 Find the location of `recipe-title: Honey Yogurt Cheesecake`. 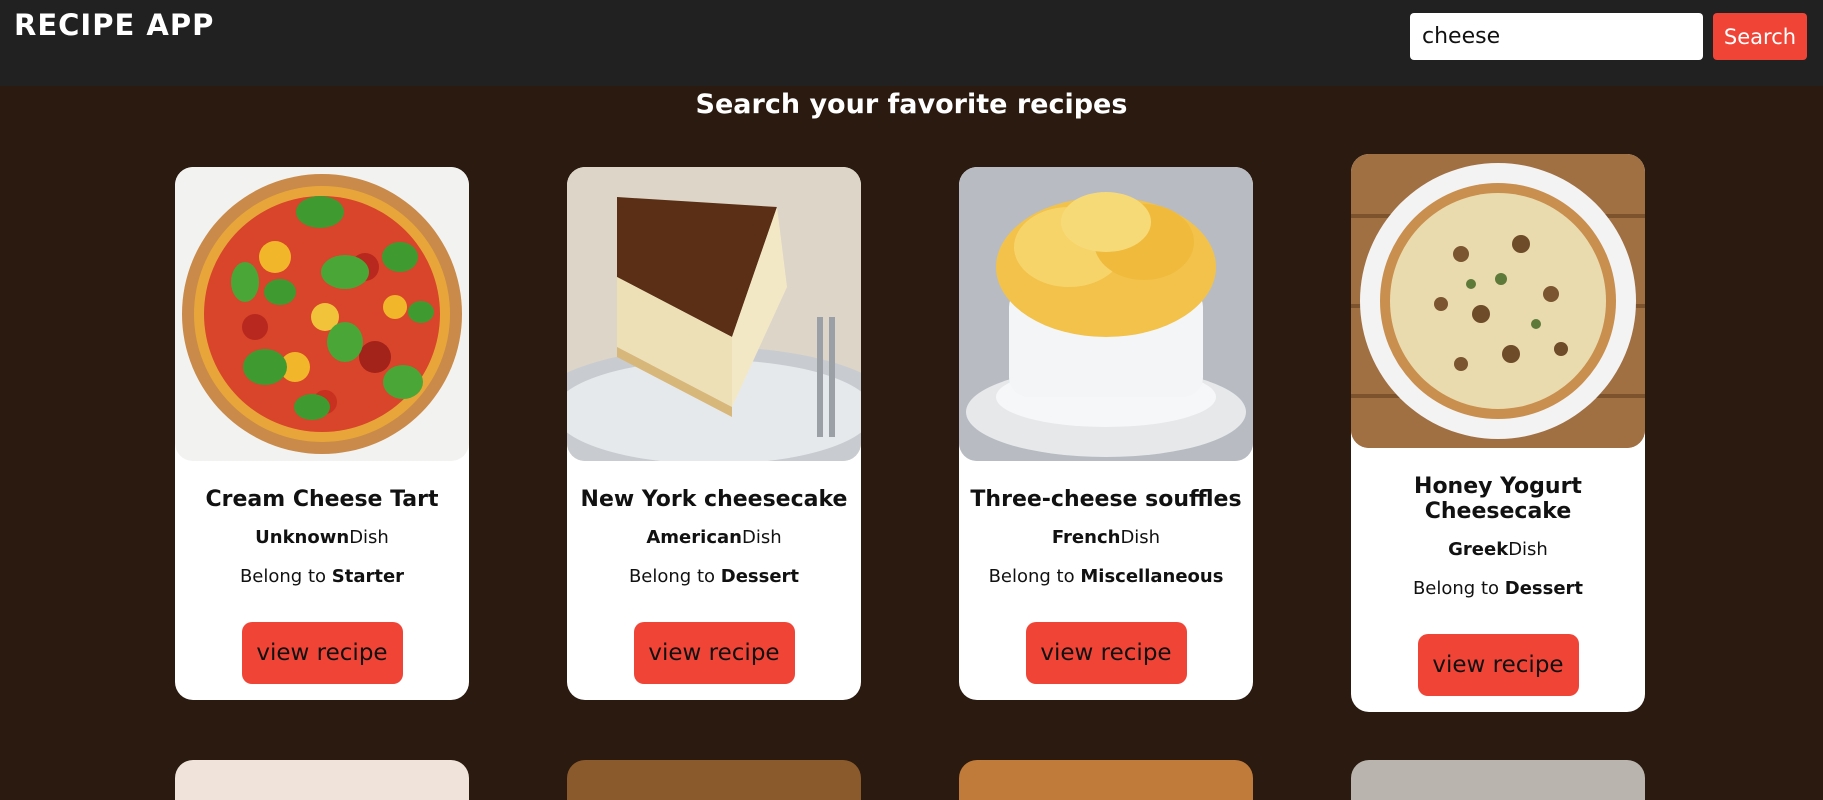

recipe-title: Honey Yogurt Cheesecake is located at coordinates (1498, 499).